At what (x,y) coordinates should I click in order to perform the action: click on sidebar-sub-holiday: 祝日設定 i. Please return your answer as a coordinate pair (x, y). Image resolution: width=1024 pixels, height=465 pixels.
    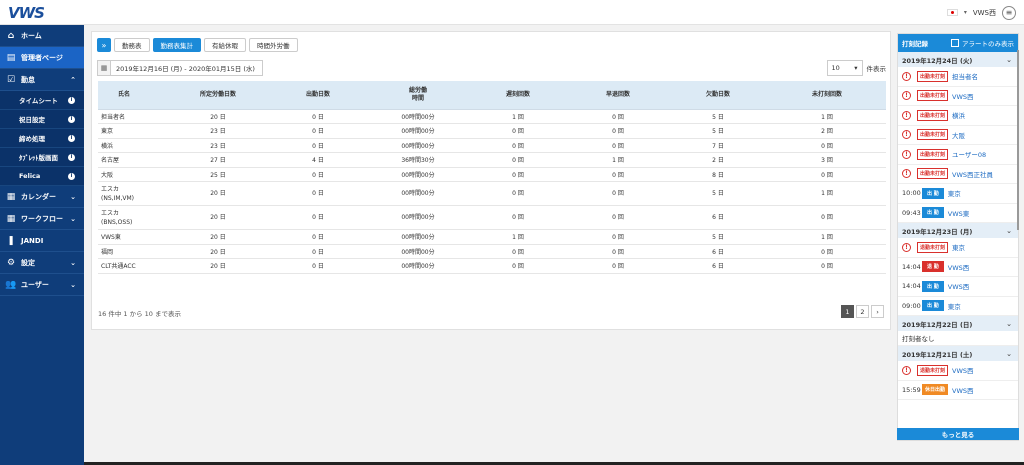
    Looking at the image, I should click on (42, 119).